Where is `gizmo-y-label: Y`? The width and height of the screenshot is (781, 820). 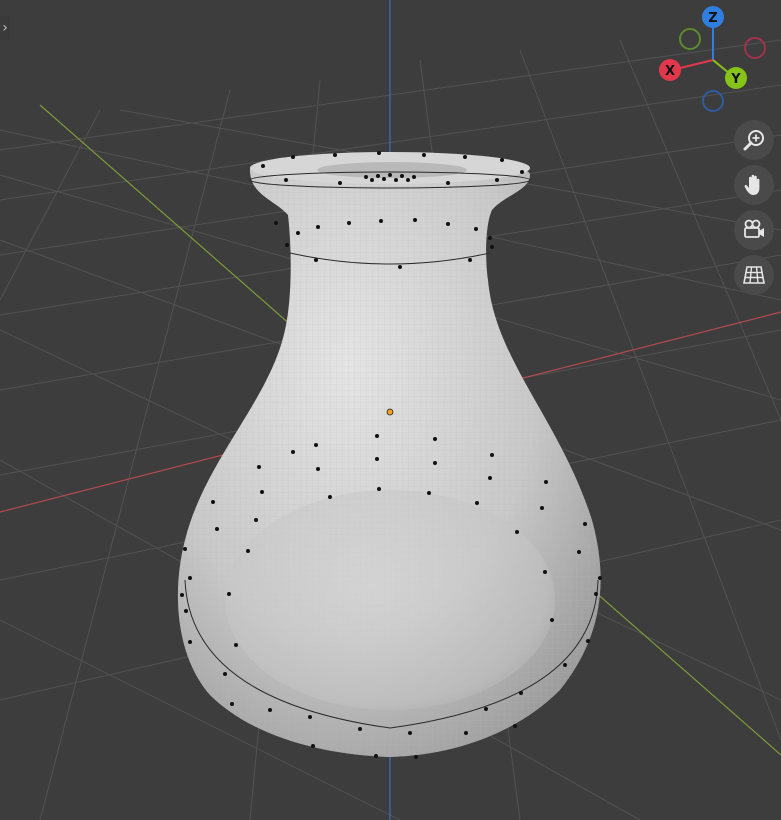 gizmo-y-label: Y is located at coordinates (735, 79).